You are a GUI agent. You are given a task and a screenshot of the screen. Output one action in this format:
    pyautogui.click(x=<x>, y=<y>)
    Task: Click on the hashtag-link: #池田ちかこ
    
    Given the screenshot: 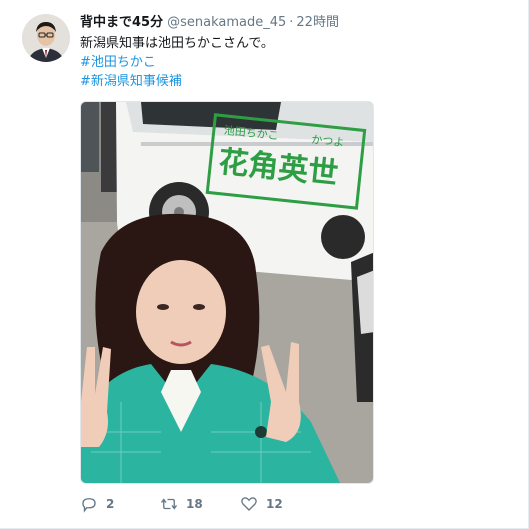 What is the action you would take?
    pyautogui.click(x=177, y=62)
    